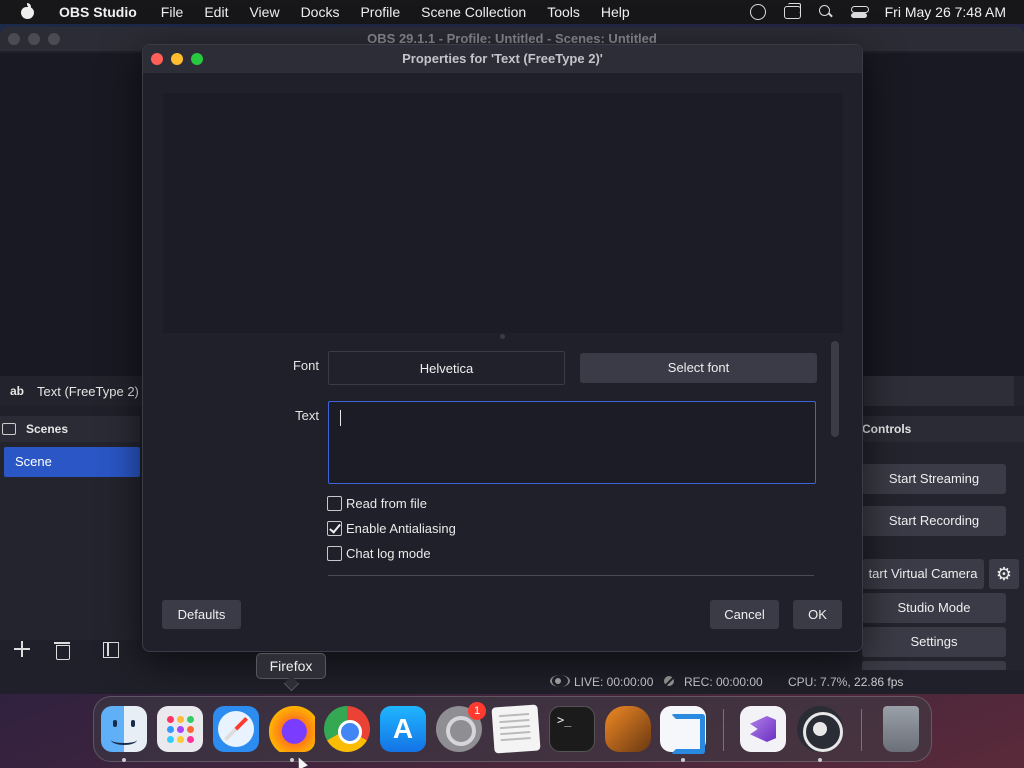 This screenshot has height=768, width=1024. What do you see at coordinates (172, 12) in the screenshot?
I see `menu-file: File` at bounding box center [172, 12].